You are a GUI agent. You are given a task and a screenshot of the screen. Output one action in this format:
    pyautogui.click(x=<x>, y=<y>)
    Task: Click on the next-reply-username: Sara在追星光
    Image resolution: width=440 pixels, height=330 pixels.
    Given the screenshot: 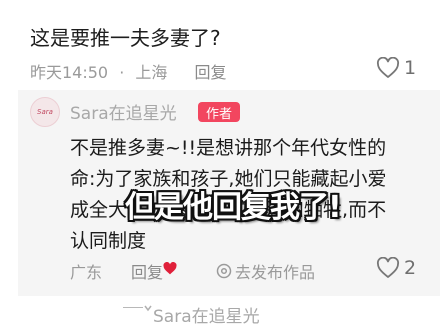 What is the action you would take?
    pyautogui.click(x=206, y=314)
    